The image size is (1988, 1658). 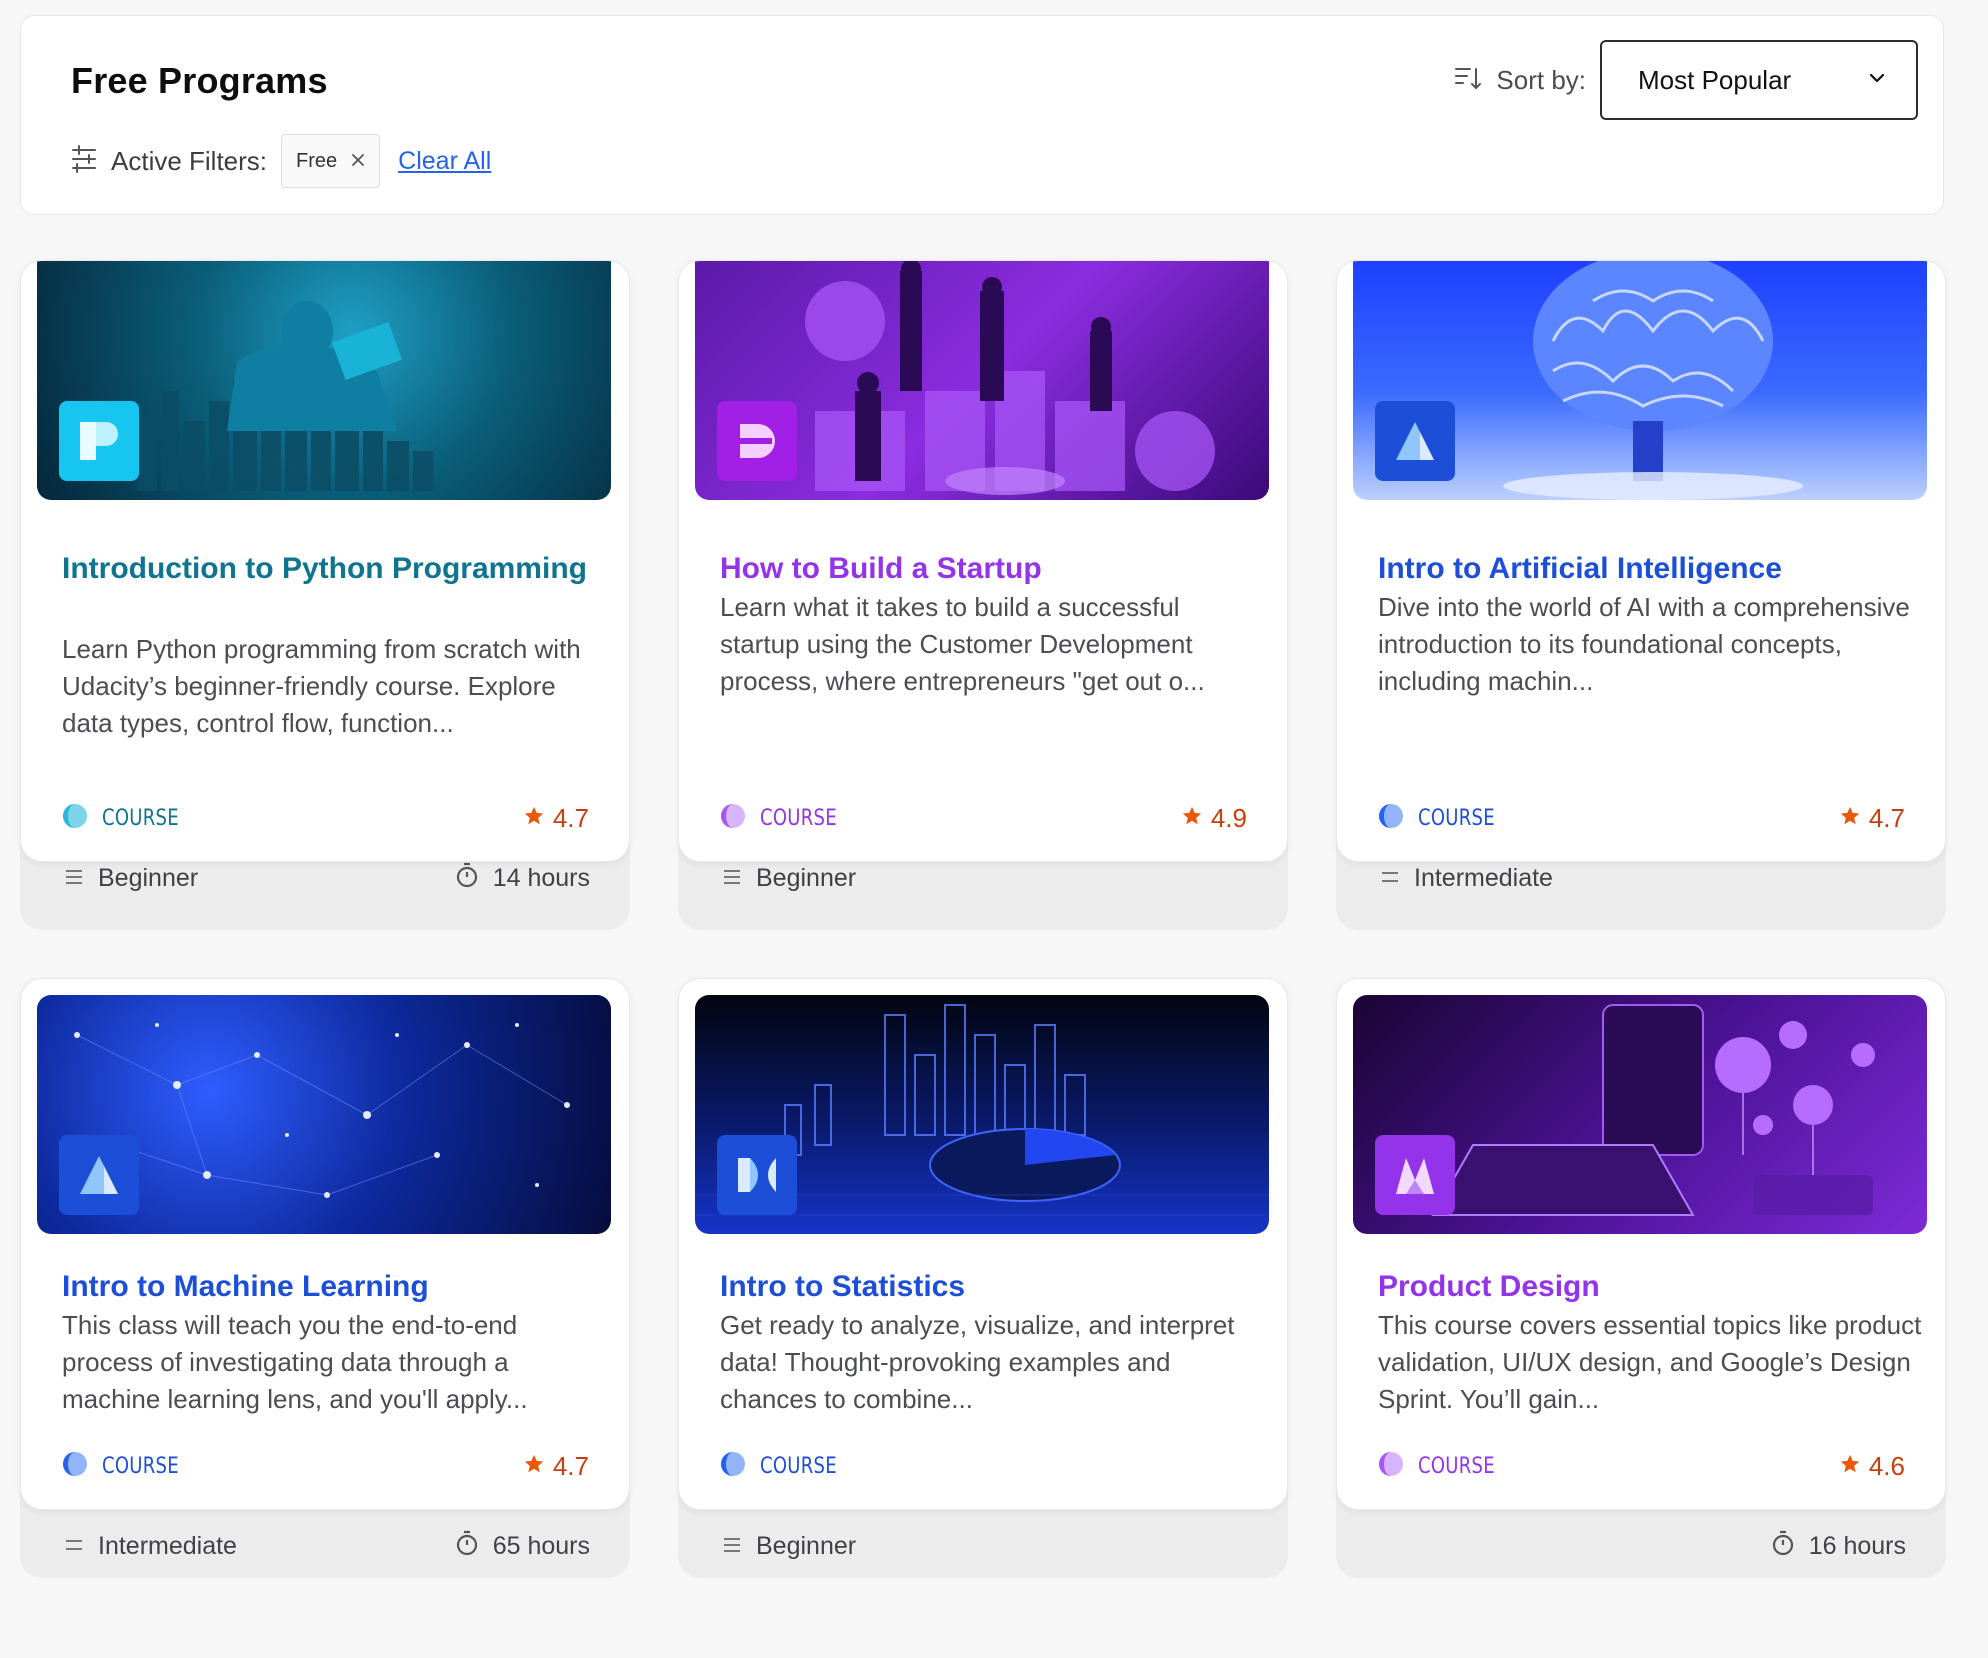 What do you see at coordinates (1228, 817) in the screenshot?
I see `rating-value: 4.9` at bounding box center [1228, 817].